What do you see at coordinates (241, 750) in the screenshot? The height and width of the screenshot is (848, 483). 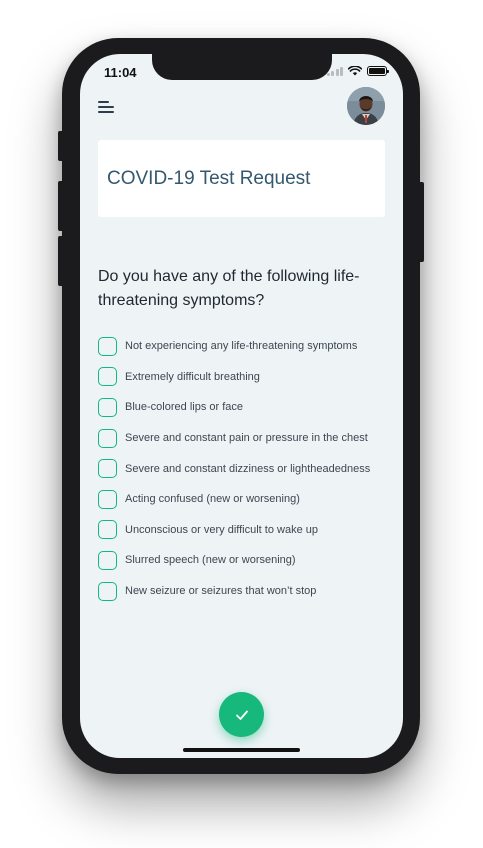 I see `home-indicator` at bounding box center [241, 750].